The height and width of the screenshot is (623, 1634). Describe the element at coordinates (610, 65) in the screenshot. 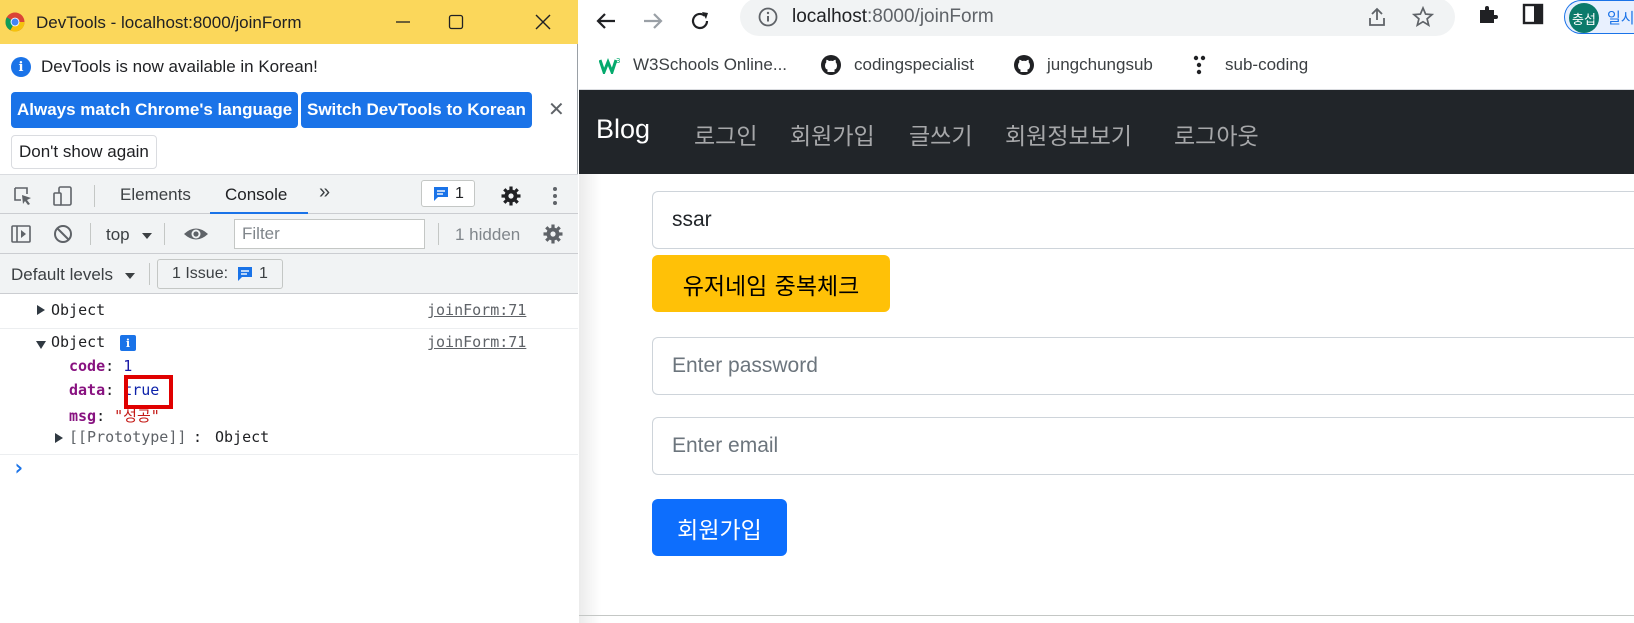

I see `w3schools-icon: 3` at that location.